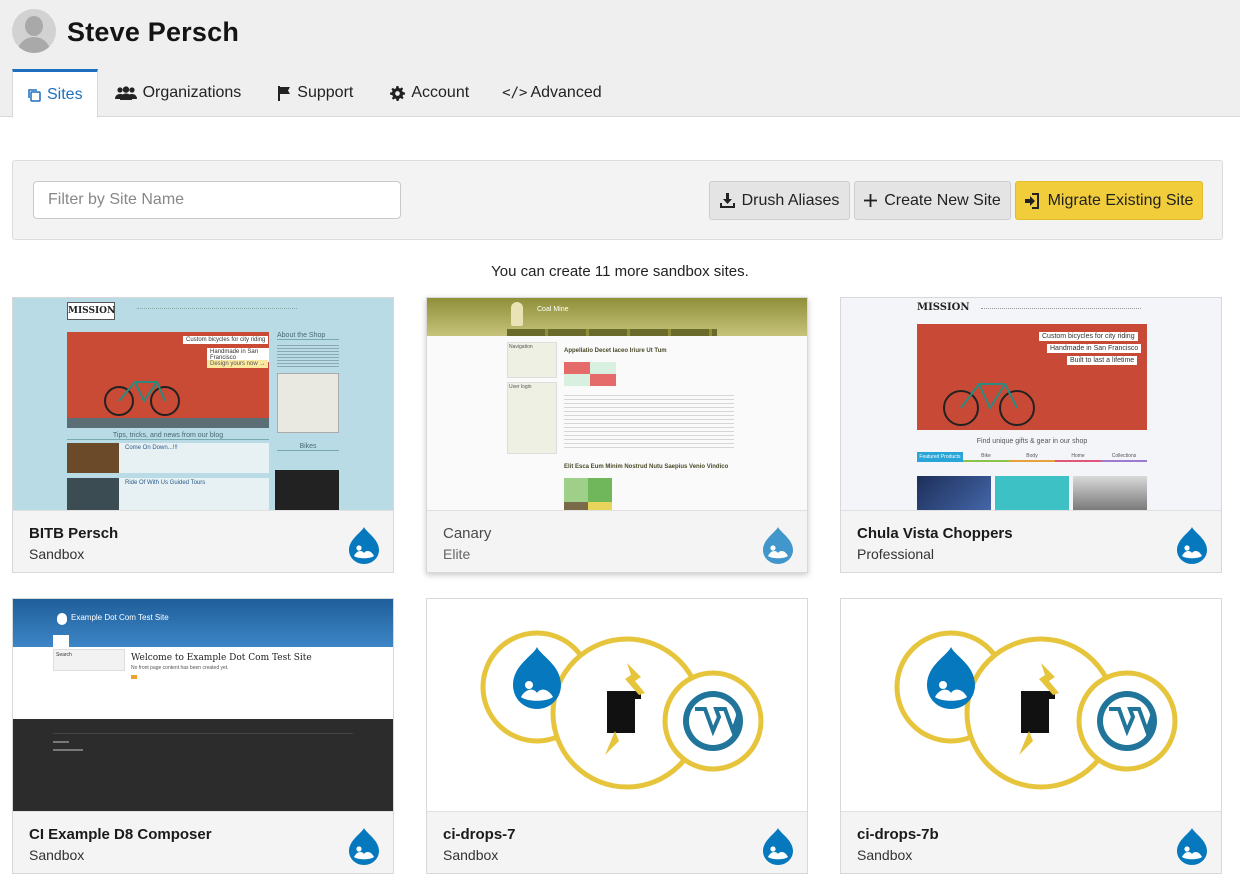 Image resolution: width=1240 pixels, height=886 pixels. Describe the element at coordinates (284, 93) in the screenshot. I see `flag-icon` at that location.